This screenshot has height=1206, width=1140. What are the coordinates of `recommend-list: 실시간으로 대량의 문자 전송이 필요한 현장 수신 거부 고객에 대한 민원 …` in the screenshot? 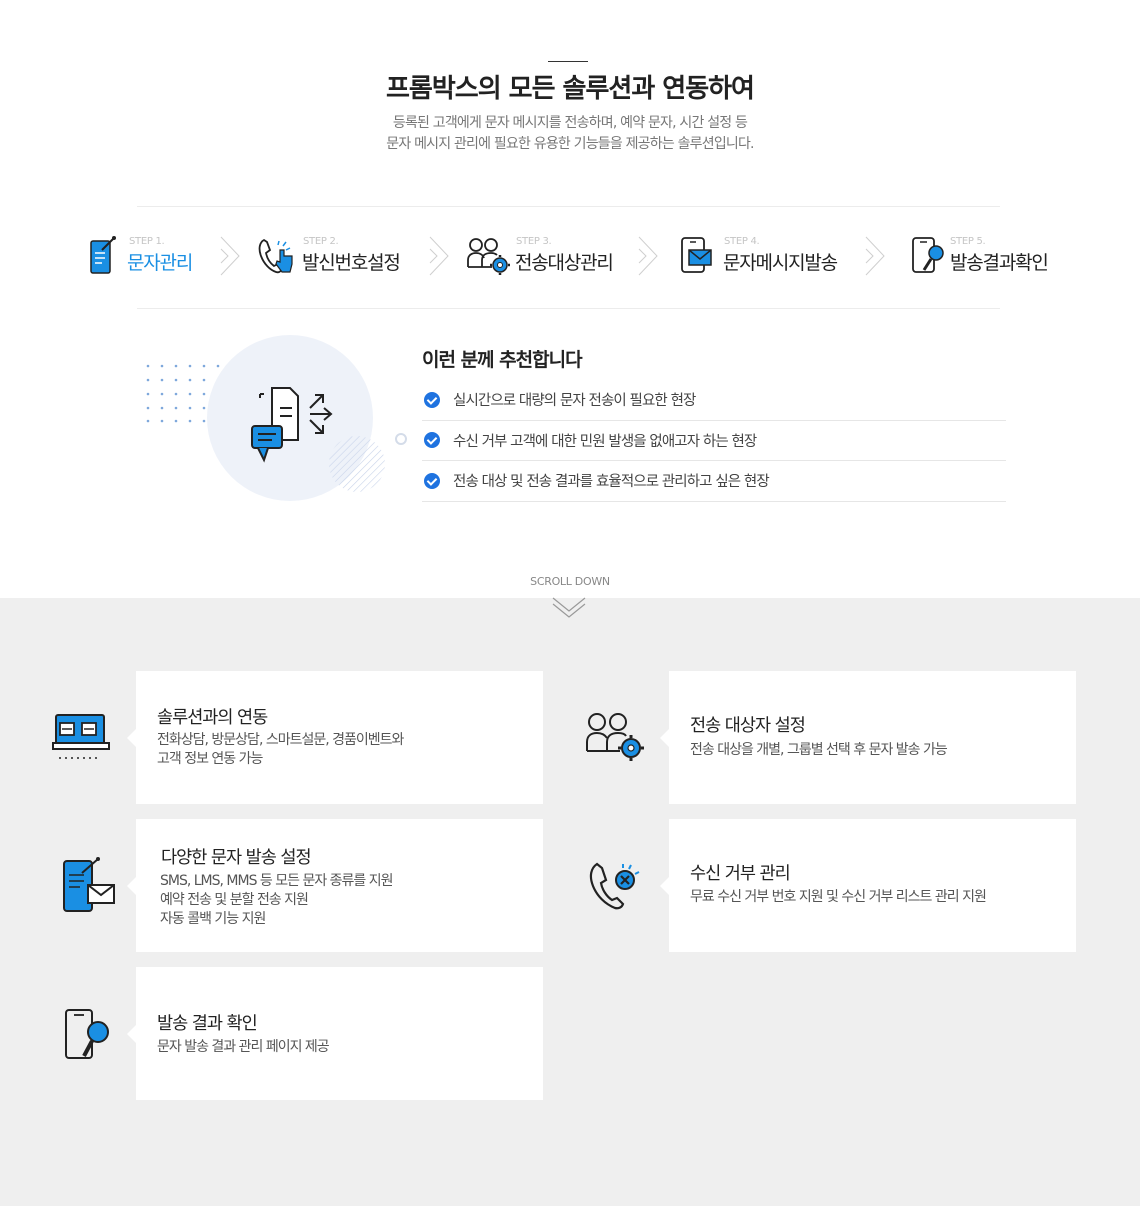 It's located at (714, 441).